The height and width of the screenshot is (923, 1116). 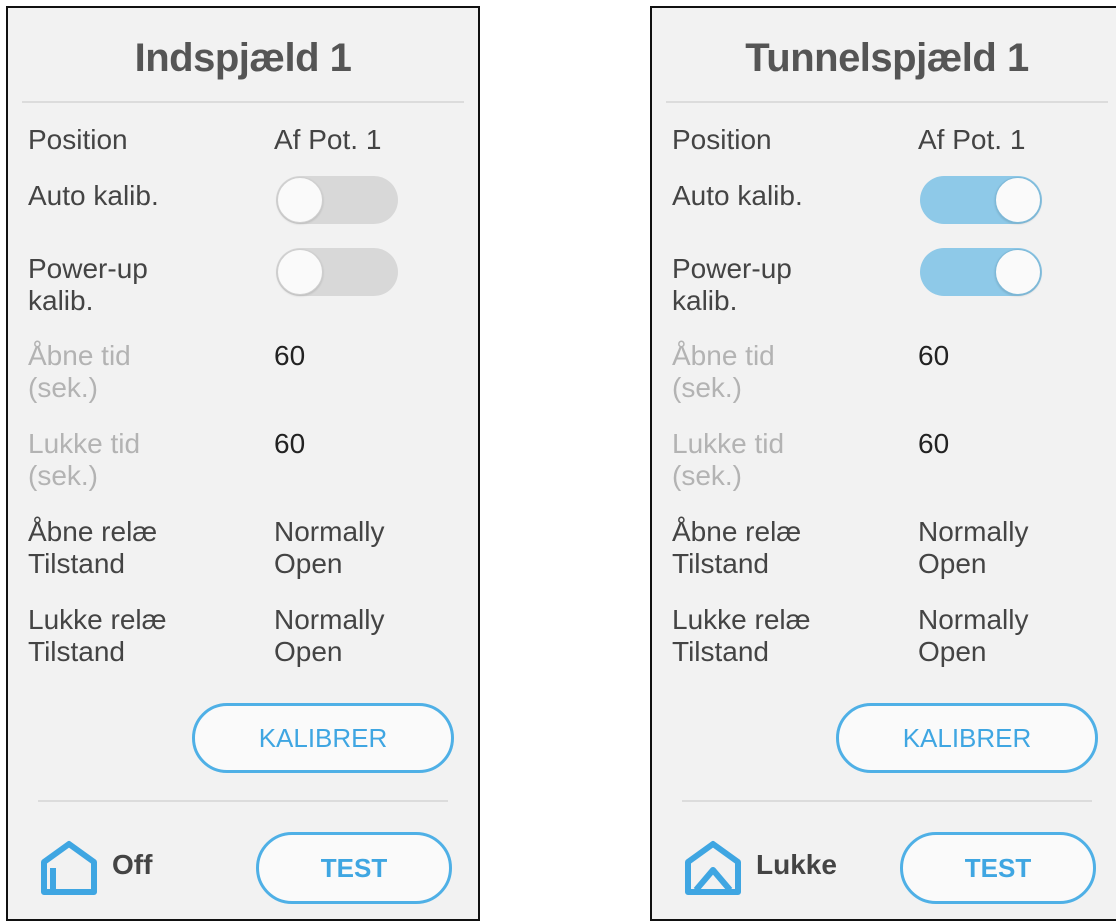 I want to click on tunnel-closed-icon, so click(x=713, y=868).